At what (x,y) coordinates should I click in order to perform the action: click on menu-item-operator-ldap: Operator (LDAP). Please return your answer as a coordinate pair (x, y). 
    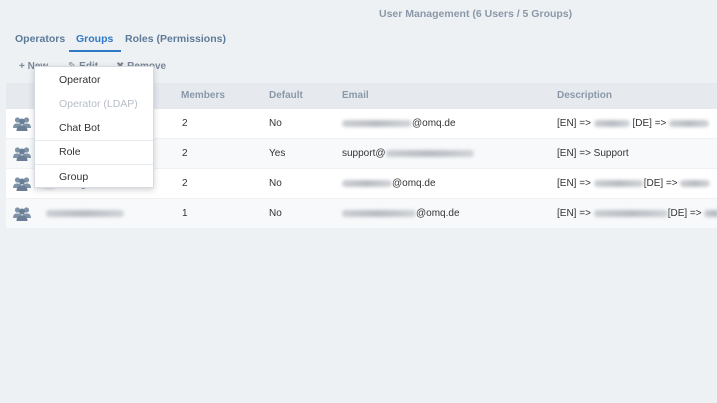
    Looking at the image, I should click on (98, 104).